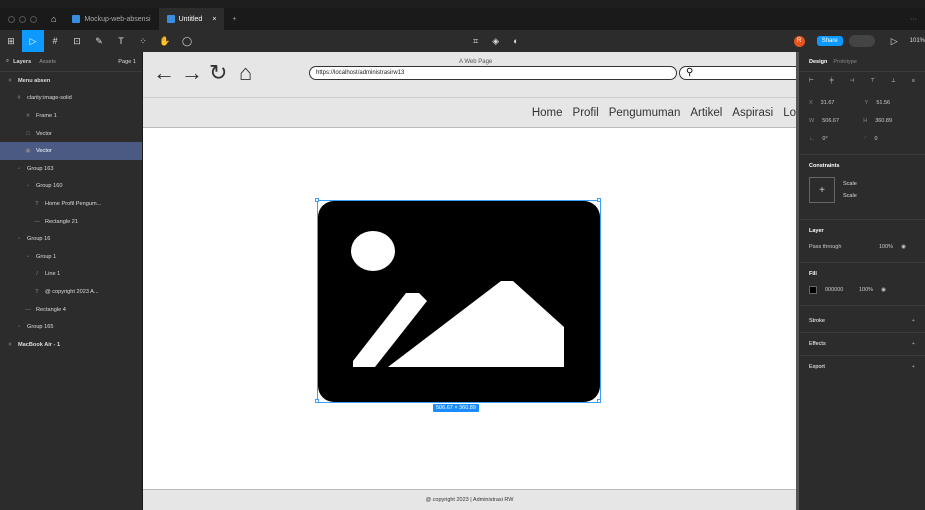 This screenshot has width=925, height=510. Describe the element at coordinates (811, 103) in the screenshot. I see `x-label: X` at that location.